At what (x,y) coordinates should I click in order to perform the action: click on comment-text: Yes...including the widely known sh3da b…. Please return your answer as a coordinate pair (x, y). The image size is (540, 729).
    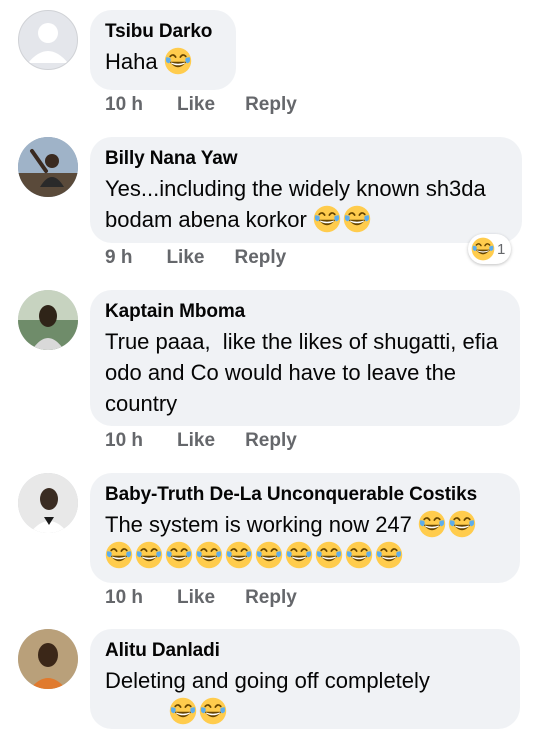
    Looking at the image, I should click on (298, 204).